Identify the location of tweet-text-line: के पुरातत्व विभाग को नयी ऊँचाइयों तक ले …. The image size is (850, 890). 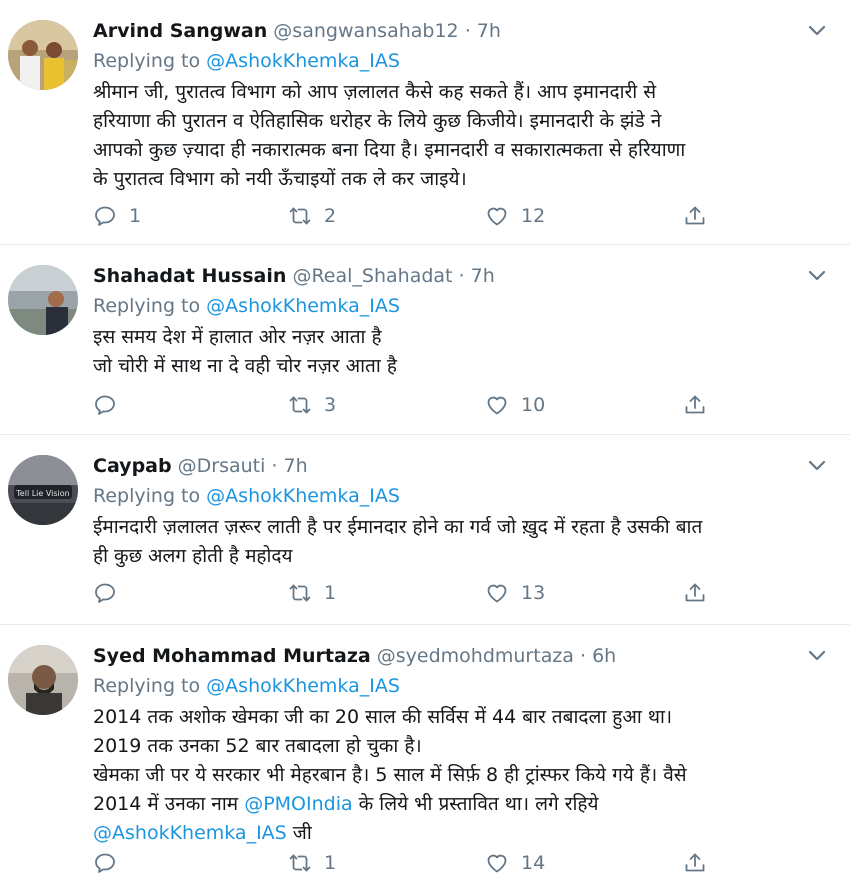
(280, 179).